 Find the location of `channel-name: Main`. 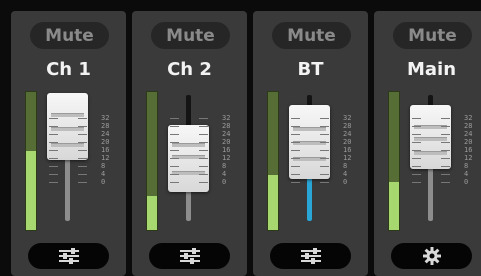

channel-name: Main is located at coordinates (431, 69).